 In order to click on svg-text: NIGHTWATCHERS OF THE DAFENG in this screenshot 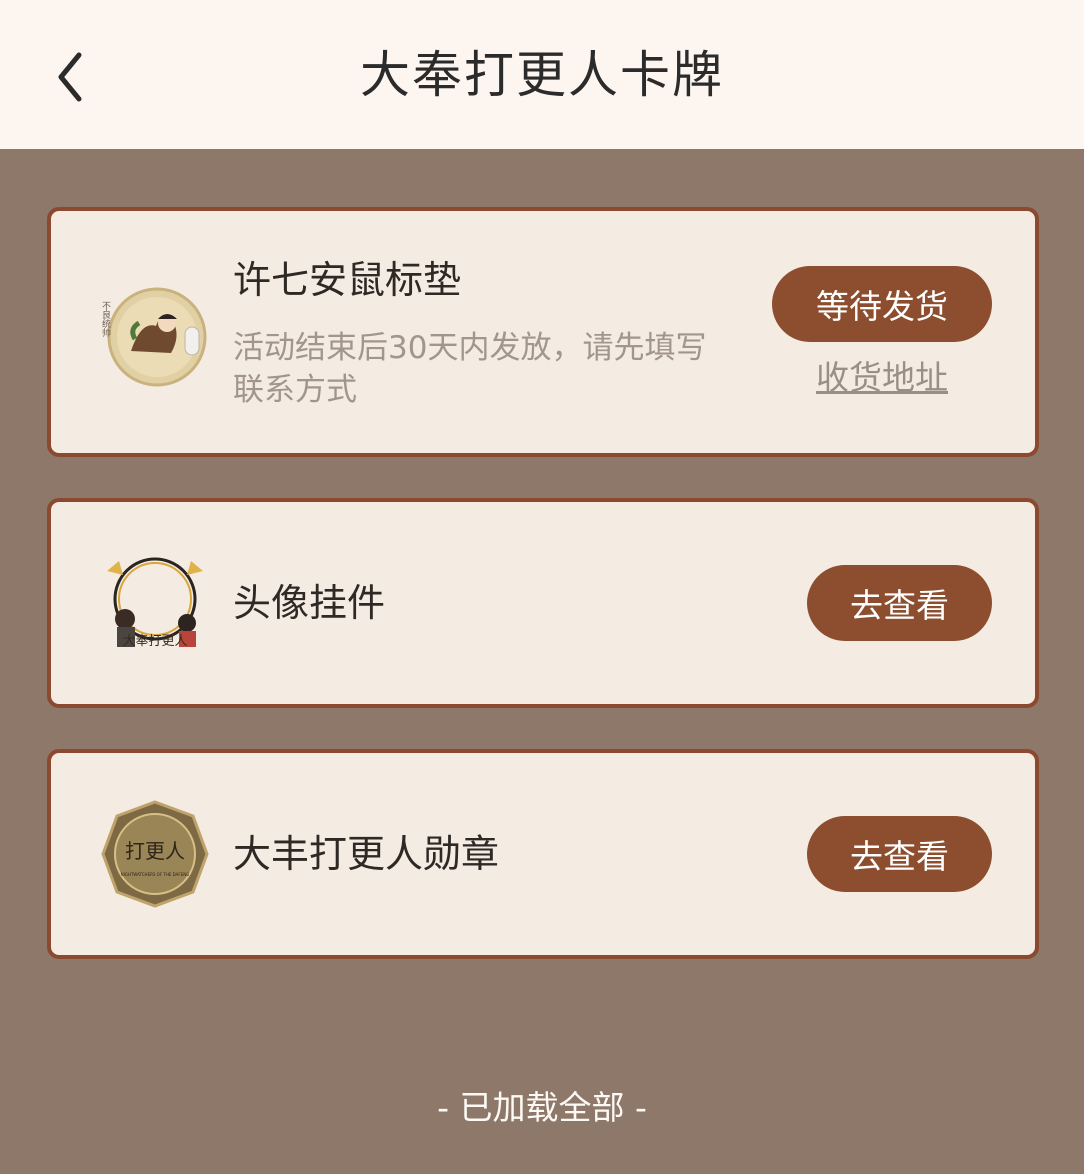, I will do `click(155, 874)`.